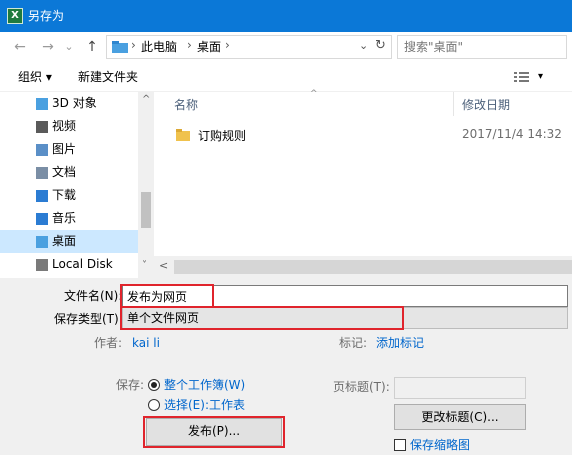  I want to click on breadcrumb-desktop: 桌面, so click(209, 47).